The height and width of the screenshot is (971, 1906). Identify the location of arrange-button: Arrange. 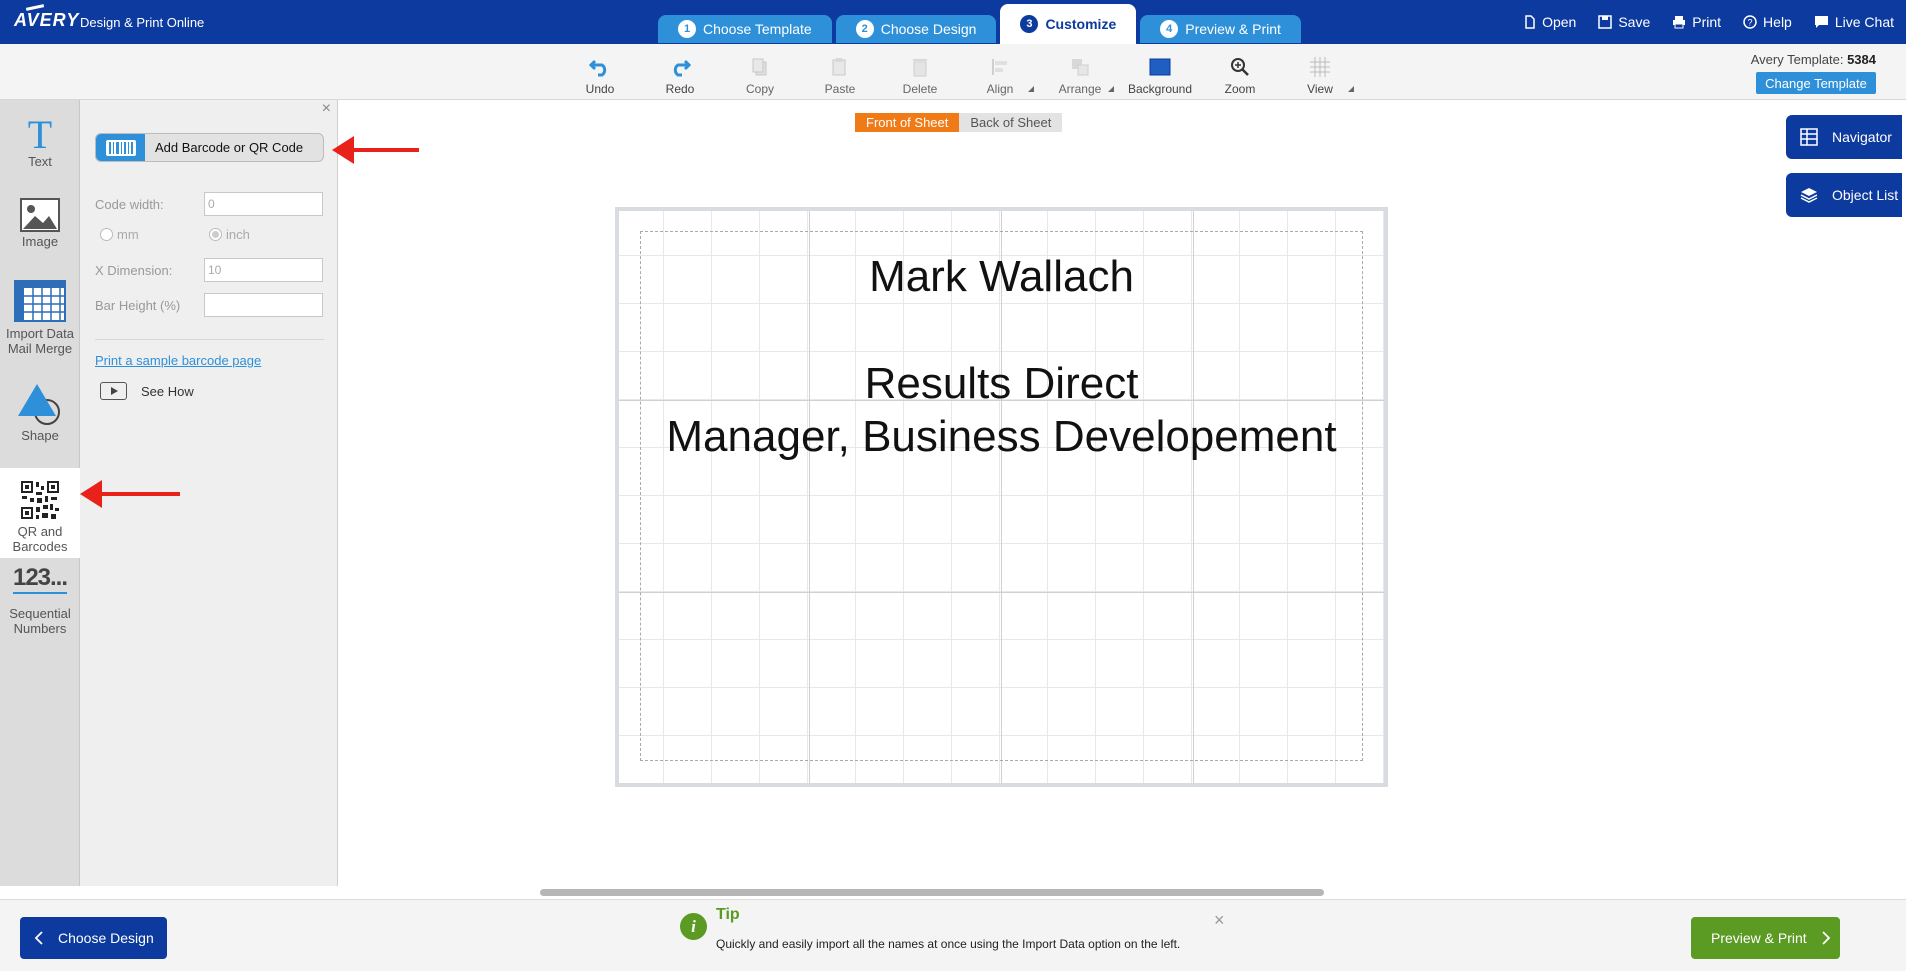
(1080, 72).